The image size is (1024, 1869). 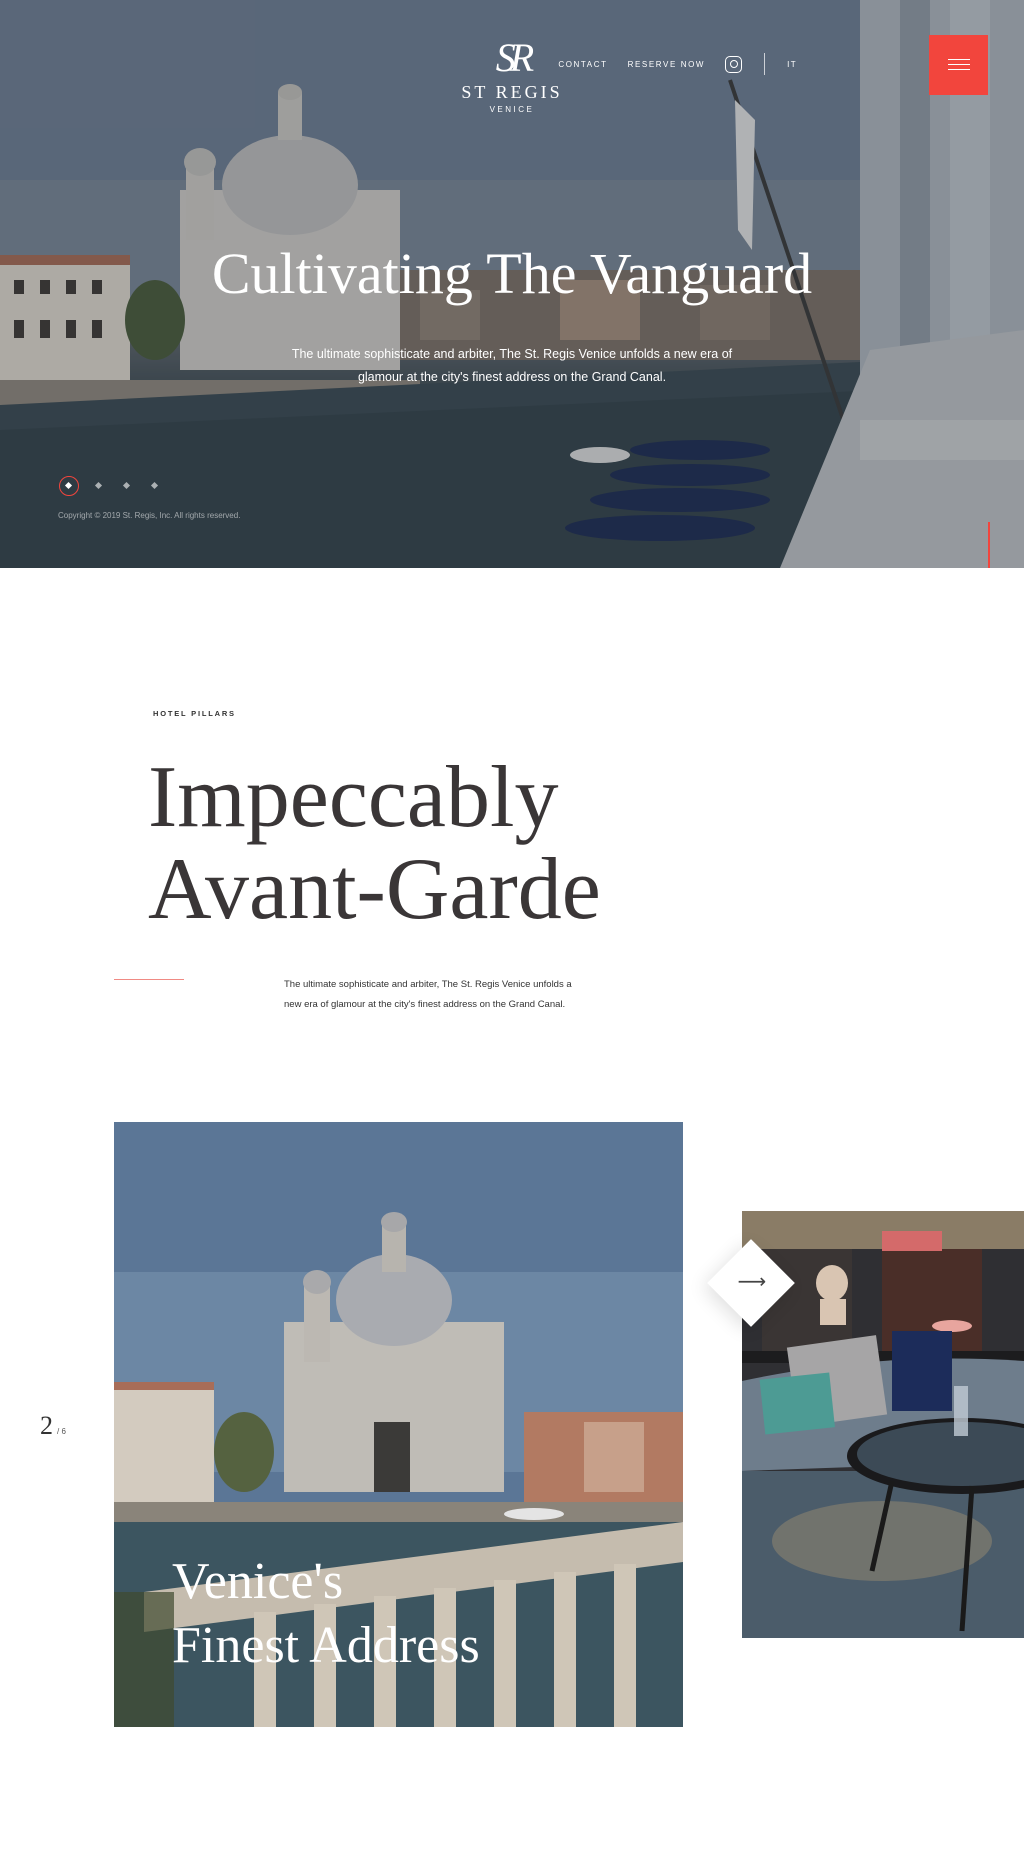 What do you see at coordinates (61, 1431) in the screenshot?
I see `slide-counter-total: / 6` at bounding box center [61, 1431].